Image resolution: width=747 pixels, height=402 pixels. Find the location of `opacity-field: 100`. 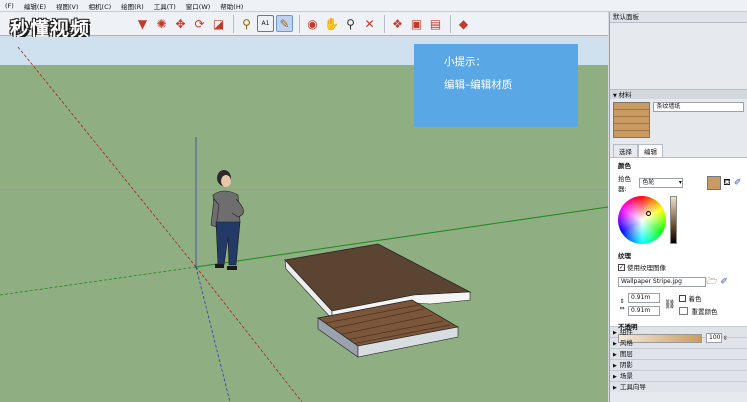

opacity-field: 100 is located at coordinates (714, 338).